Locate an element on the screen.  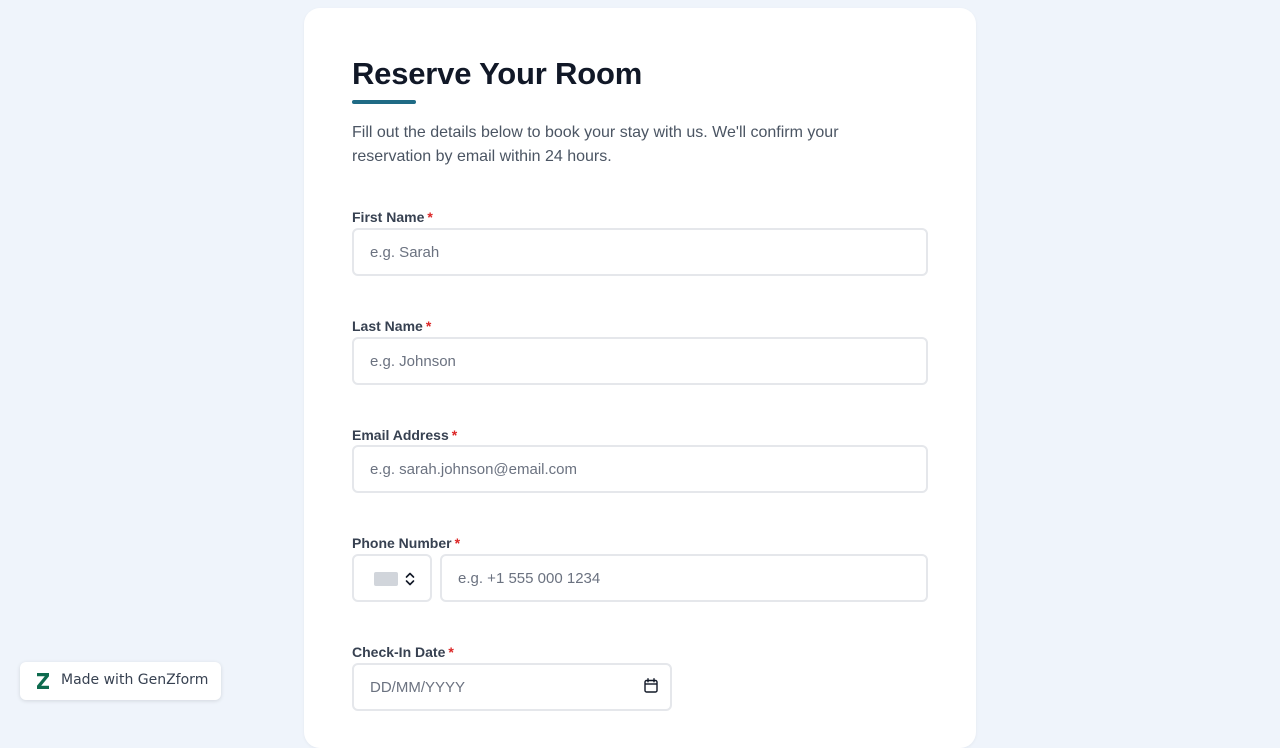
first-name-label: First Name * is located at coordinates (392, 217).